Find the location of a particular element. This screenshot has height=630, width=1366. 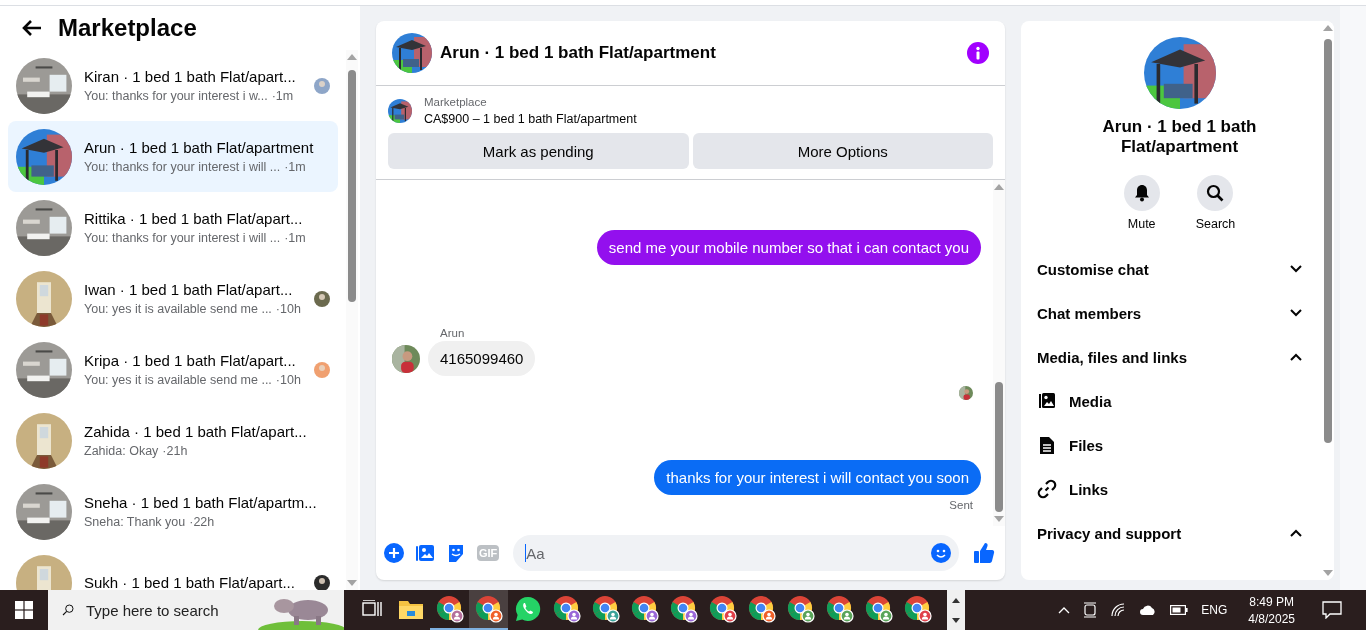

sent-message: thanks for your interest i will contact you soon is located at coordinates (817, 477).